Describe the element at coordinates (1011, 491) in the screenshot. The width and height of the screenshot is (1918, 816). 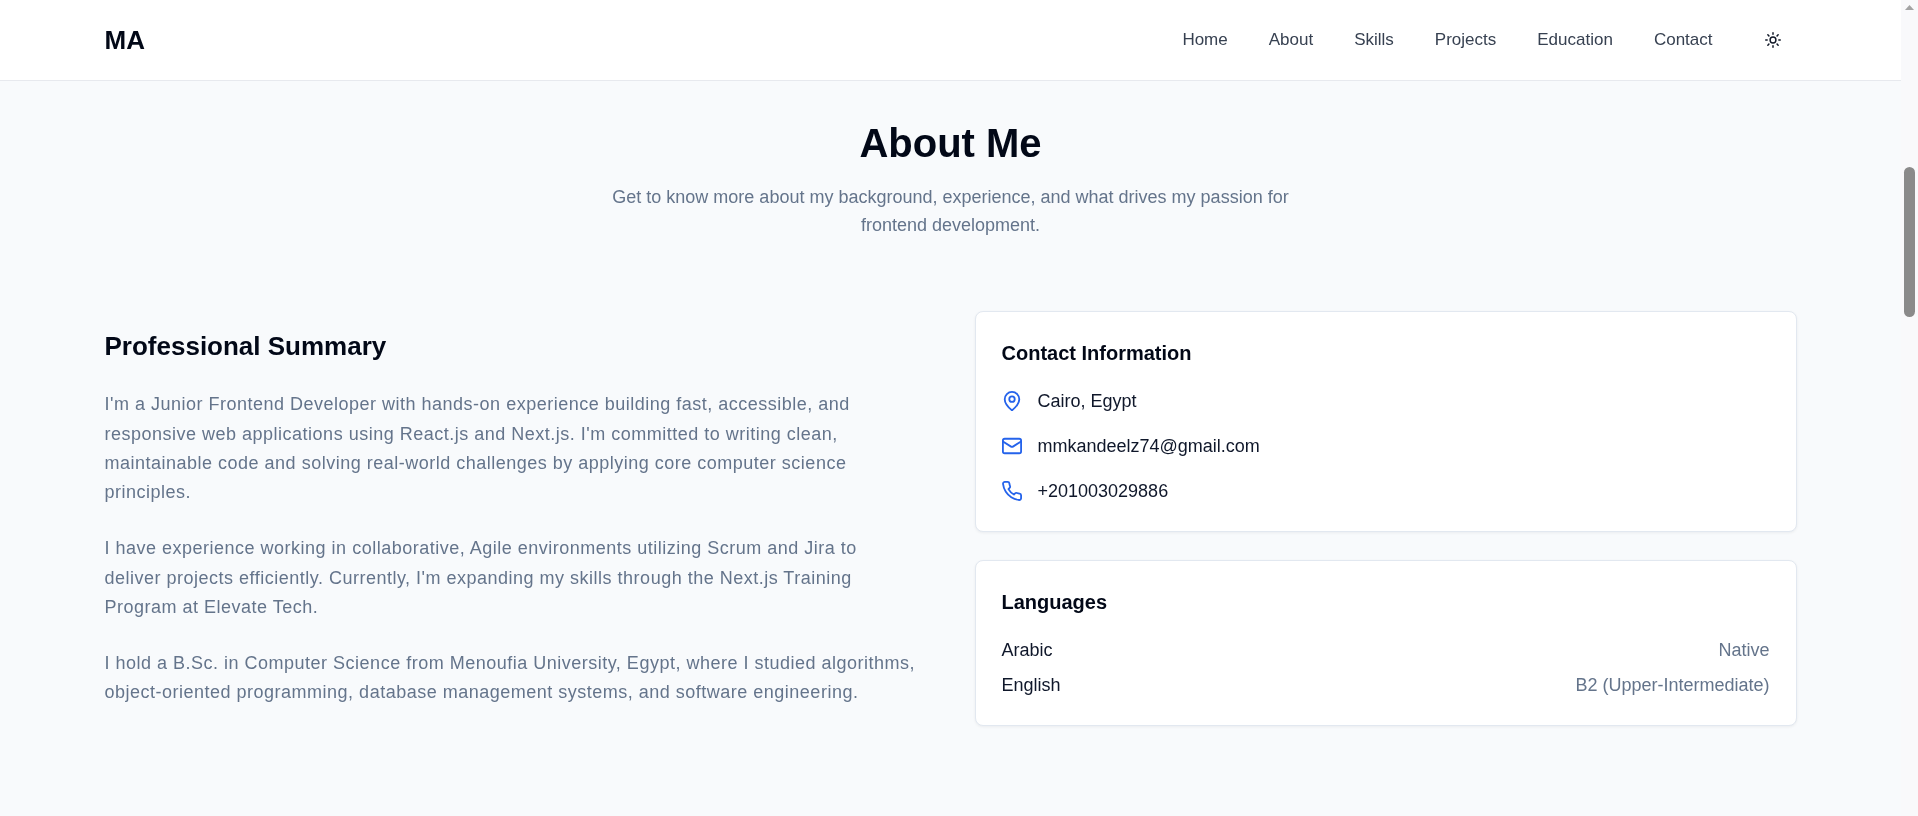
I see `phone-icon` at that location.